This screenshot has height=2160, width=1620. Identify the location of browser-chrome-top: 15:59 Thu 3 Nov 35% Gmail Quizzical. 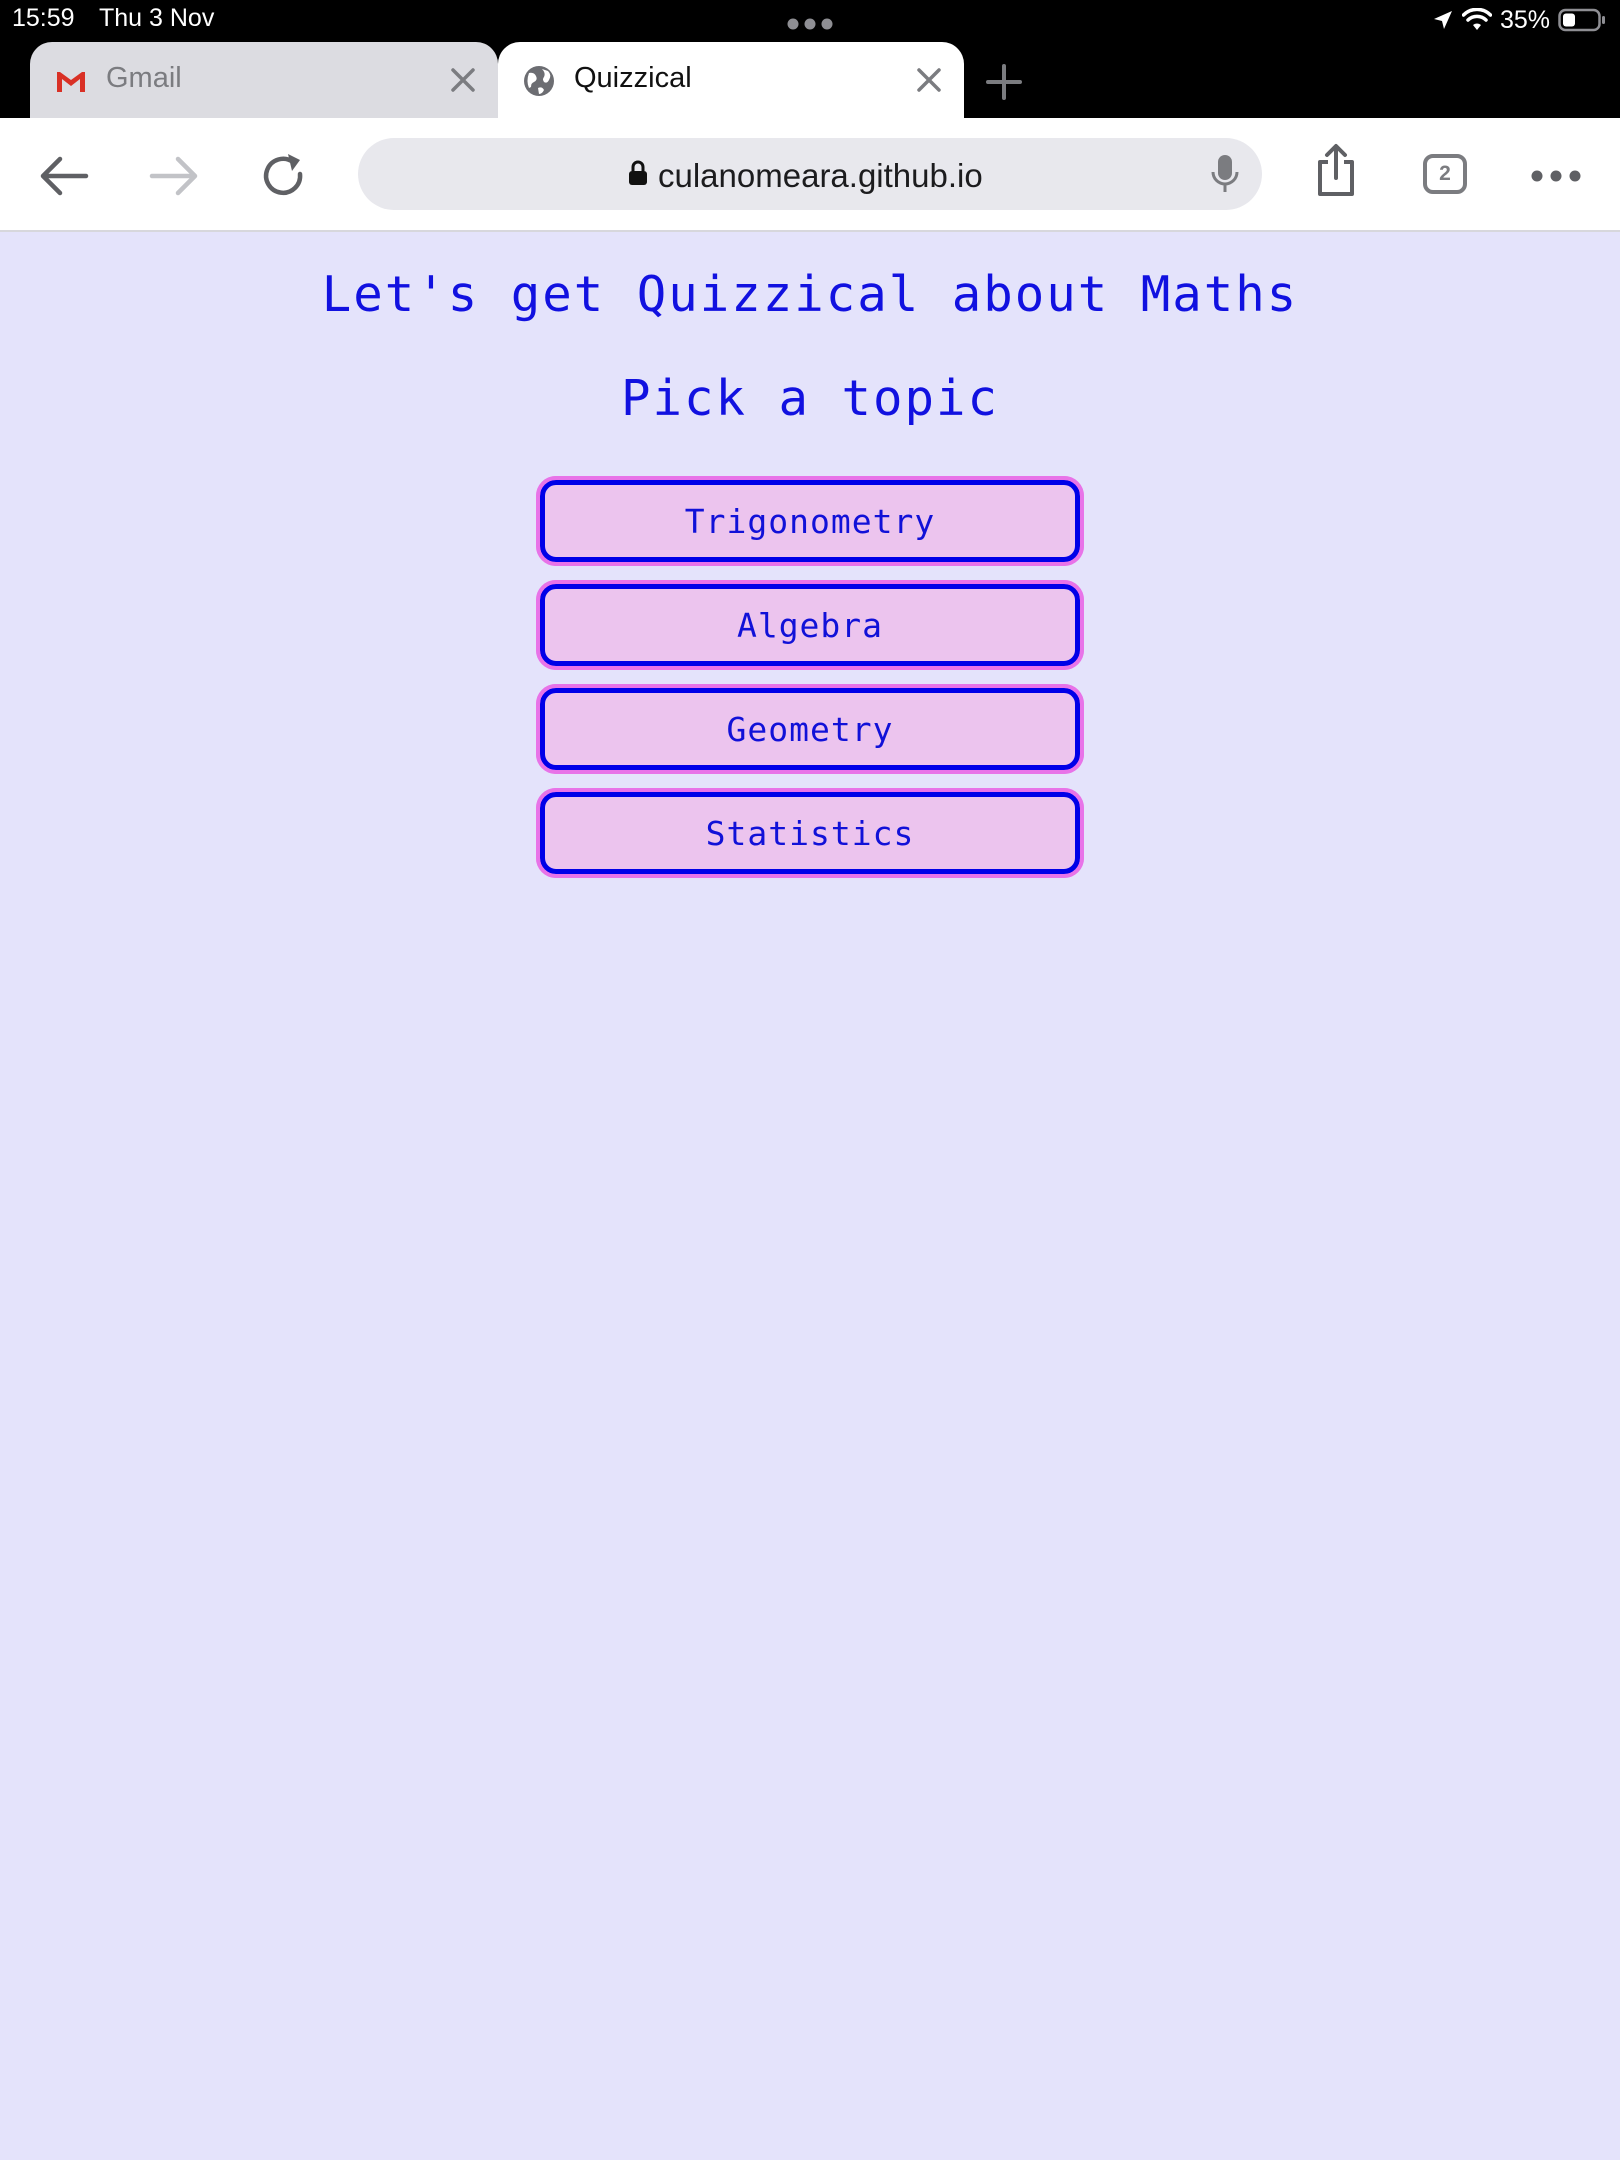
(810, 59).